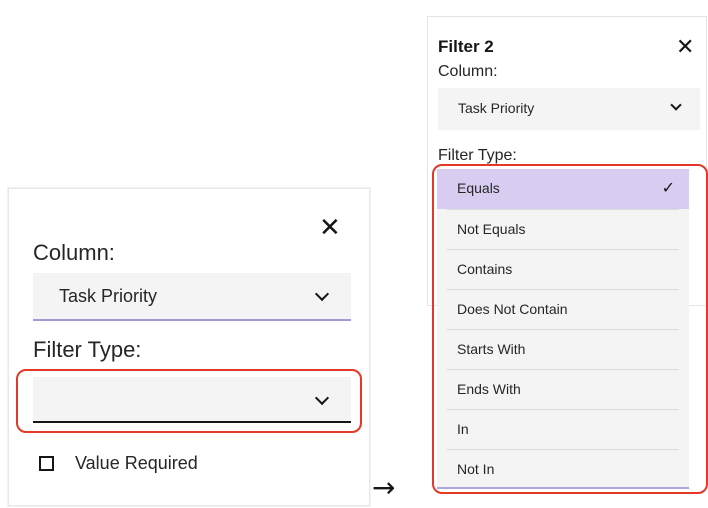  Describe the element at coordinates (136, 463) in the screenshot. I see `value-required-label: Value Required` at that location.